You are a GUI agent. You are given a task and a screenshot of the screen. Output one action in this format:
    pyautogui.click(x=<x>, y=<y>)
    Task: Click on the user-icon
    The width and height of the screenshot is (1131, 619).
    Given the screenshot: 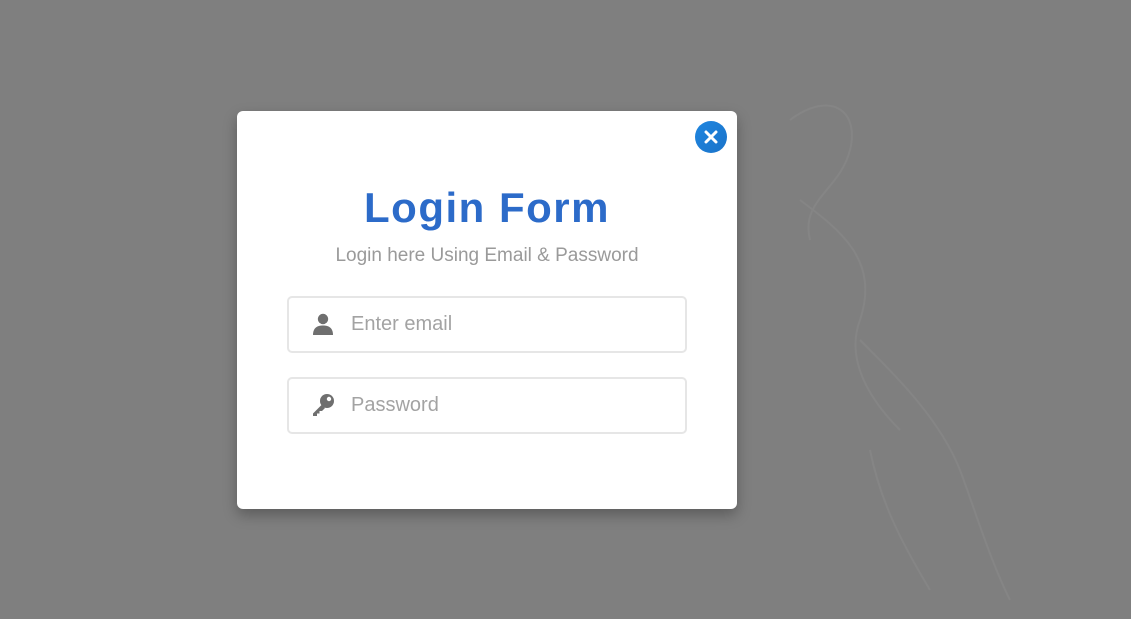 What is the action you would take?
    pyautogui.click(x=323, y=324)
    